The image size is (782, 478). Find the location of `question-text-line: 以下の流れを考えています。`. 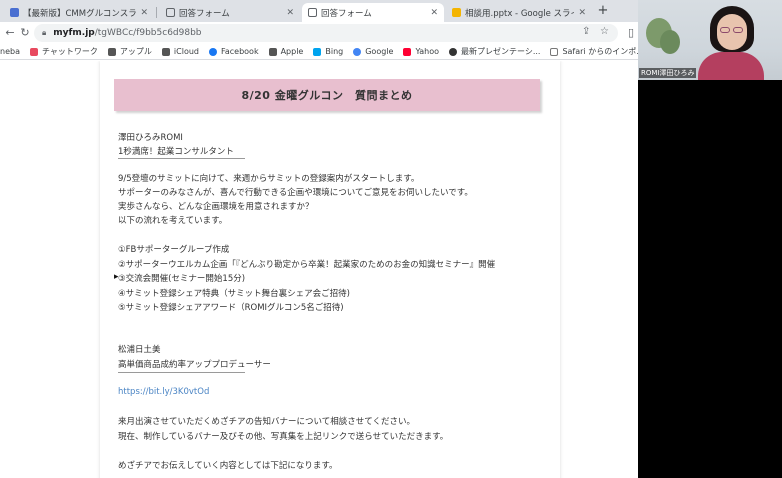

question-text-line: 以下の流れを考えています。 is located at coordinates (173, 221).